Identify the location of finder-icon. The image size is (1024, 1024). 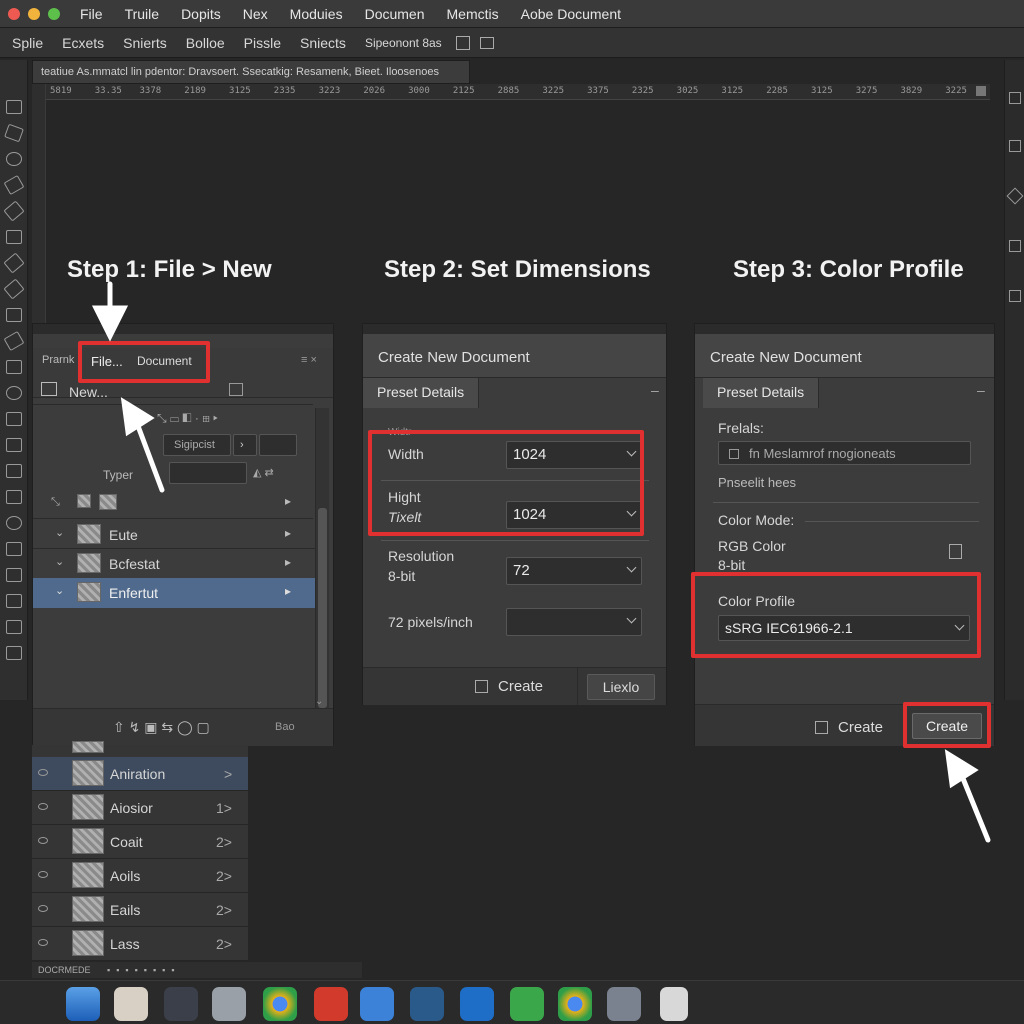
(83, 1004).